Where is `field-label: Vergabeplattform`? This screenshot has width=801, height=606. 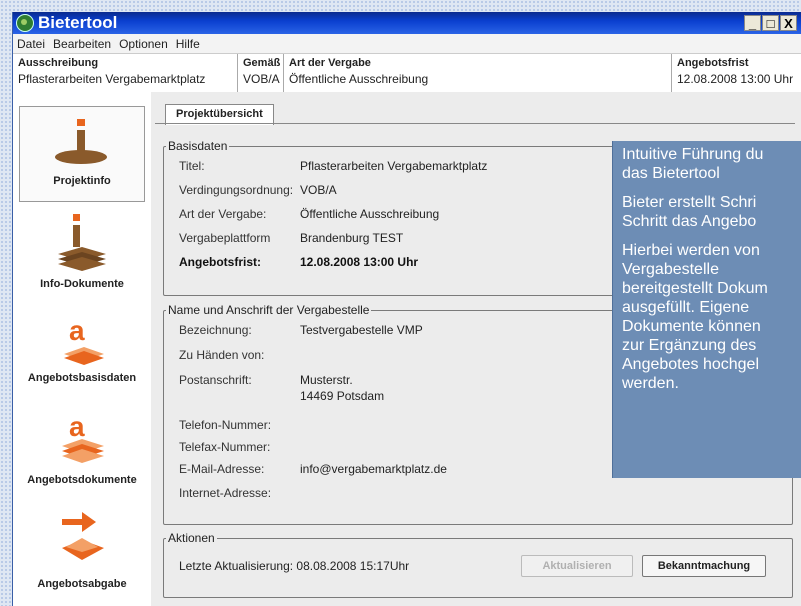
field-label: Vergabeplattform is located at coordinates (225, 238).